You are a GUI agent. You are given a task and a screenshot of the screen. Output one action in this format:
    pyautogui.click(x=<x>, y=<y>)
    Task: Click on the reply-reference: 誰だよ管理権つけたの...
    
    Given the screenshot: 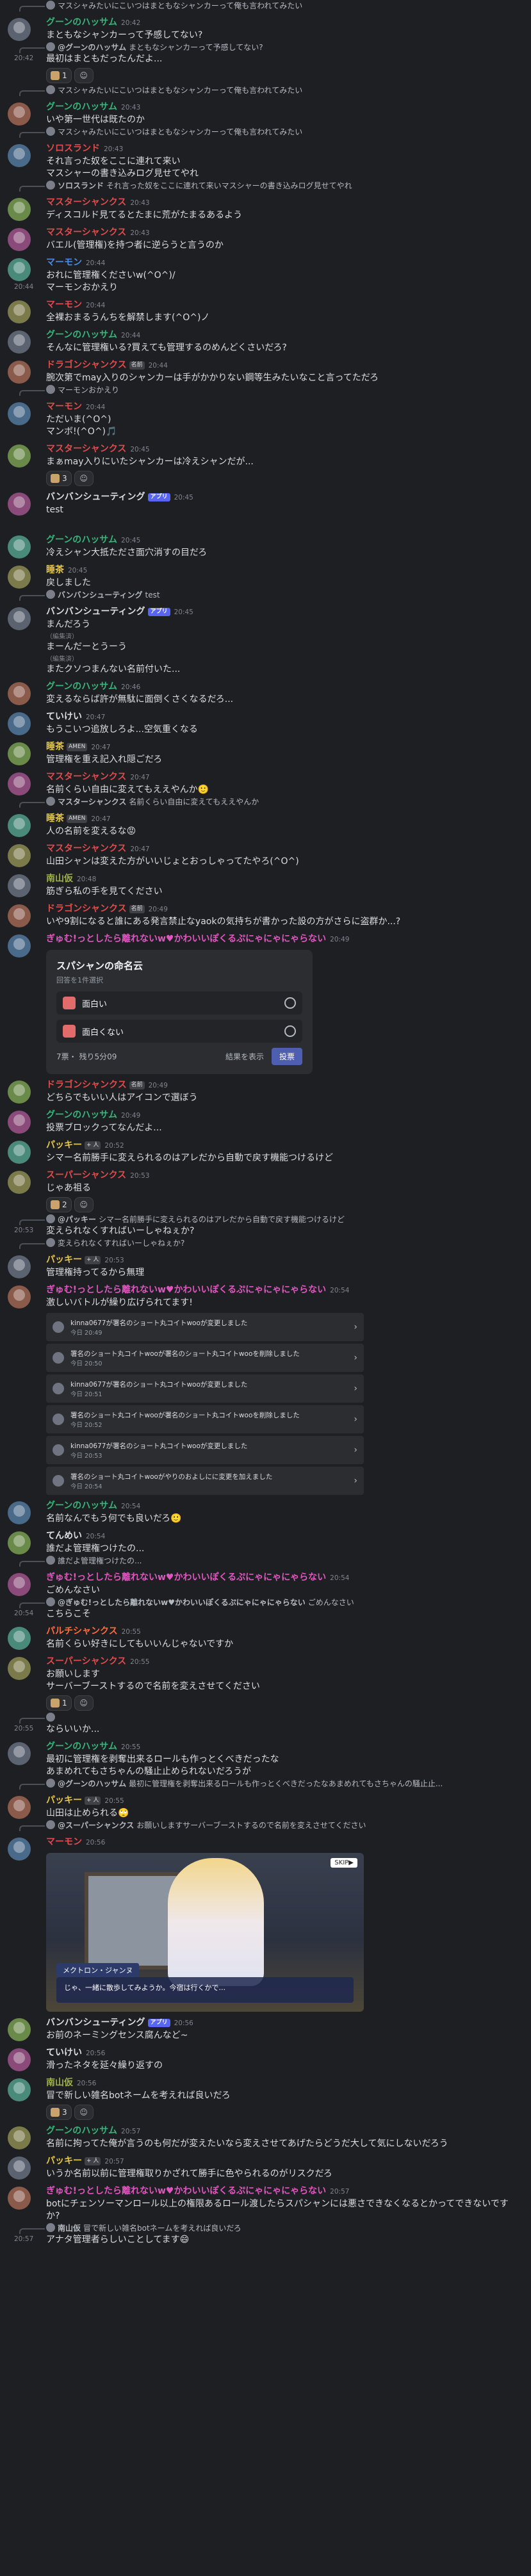 What is the action you would take?
    pyautogui.click(x=265, y=1561)
    